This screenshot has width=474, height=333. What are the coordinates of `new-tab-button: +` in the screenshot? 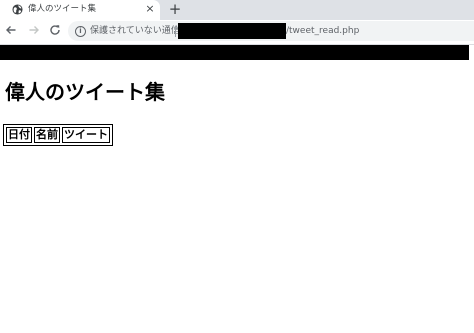 It's located at (175, 9).